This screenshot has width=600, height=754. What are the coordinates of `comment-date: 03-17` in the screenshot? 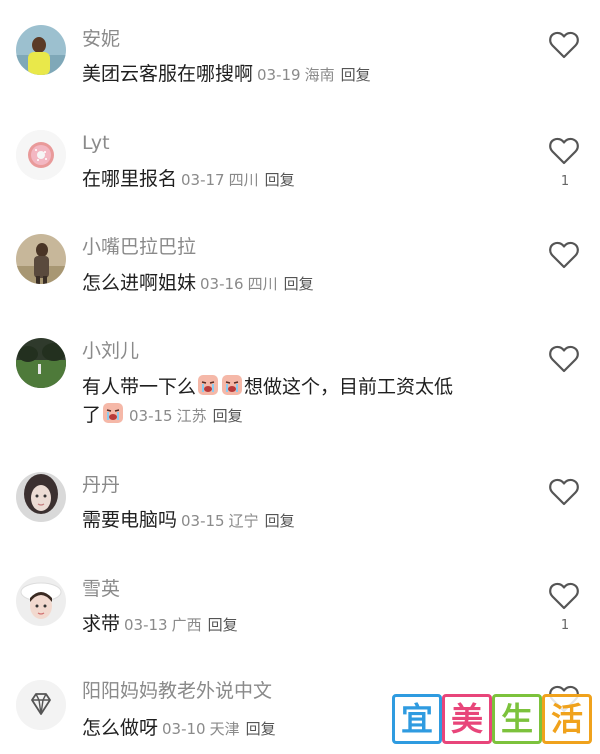 It's located at (203, 180).